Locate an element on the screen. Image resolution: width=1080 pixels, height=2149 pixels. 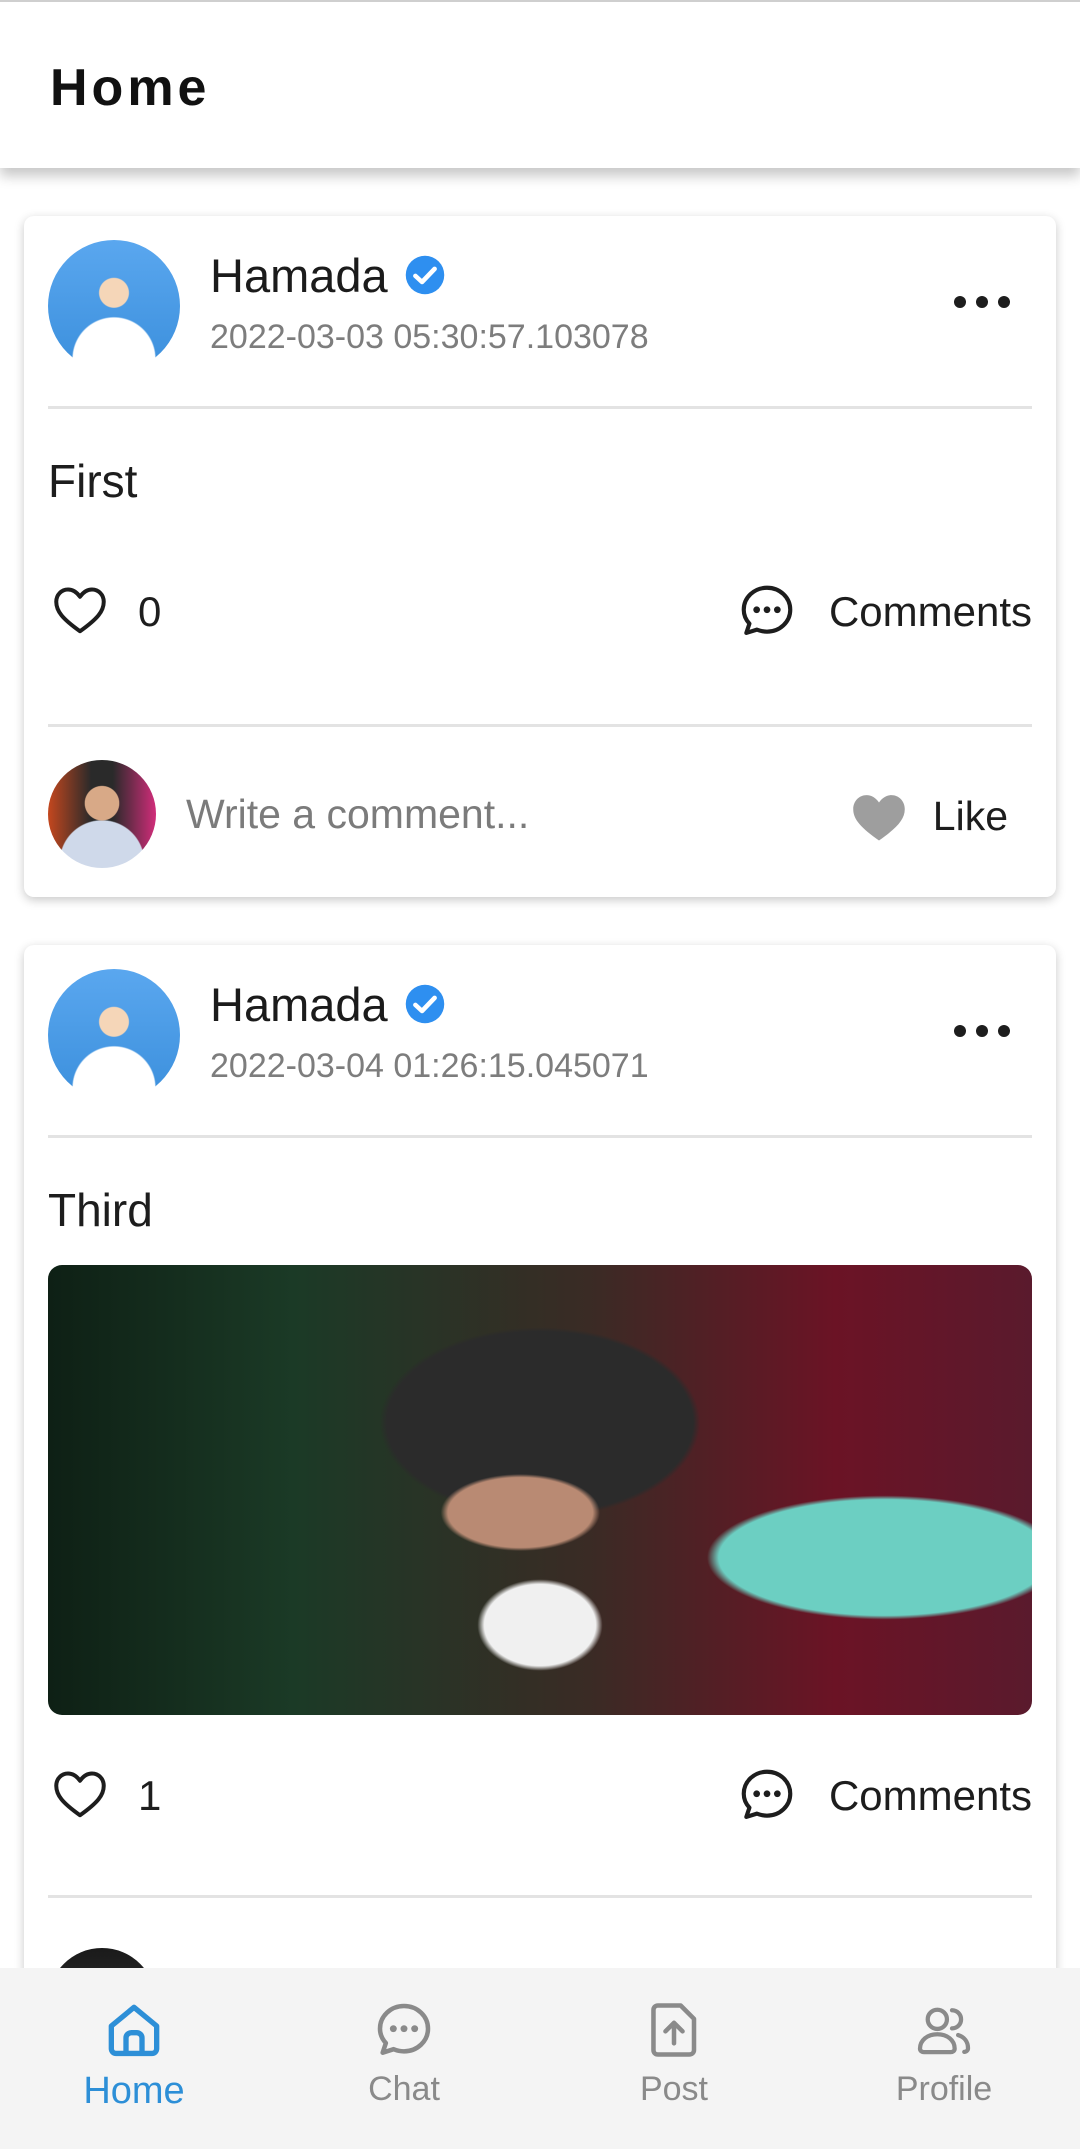
post-header: Hamada 2022-03-03 05:30:57.103078 is located at coordinates (540, 306).